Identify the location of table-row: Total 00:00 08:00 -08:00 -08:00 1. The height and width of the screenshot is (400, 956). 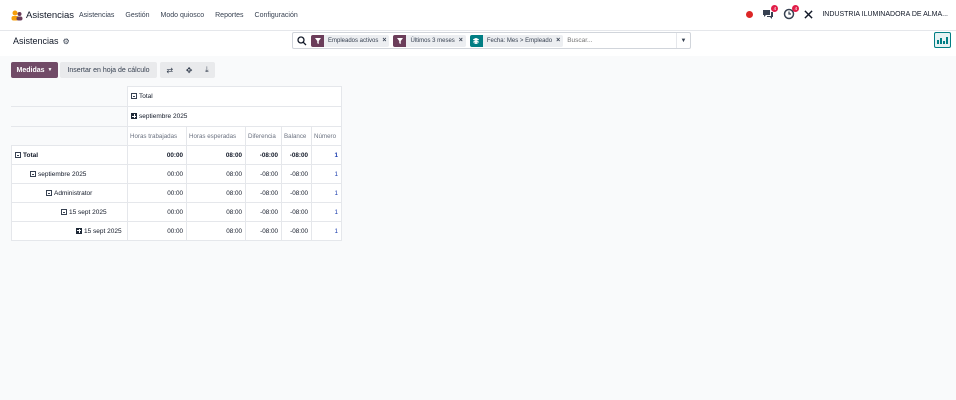
(176, 155).